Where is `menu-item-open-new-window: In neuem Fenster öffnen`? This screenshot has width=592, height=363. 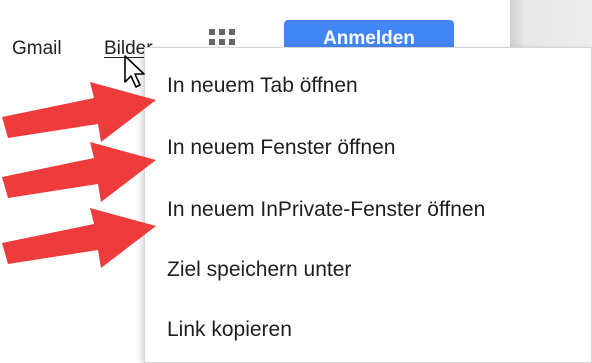 menu-item-open-new-window: In neuem Fenster öffnen is located at coordinates (281, 148).